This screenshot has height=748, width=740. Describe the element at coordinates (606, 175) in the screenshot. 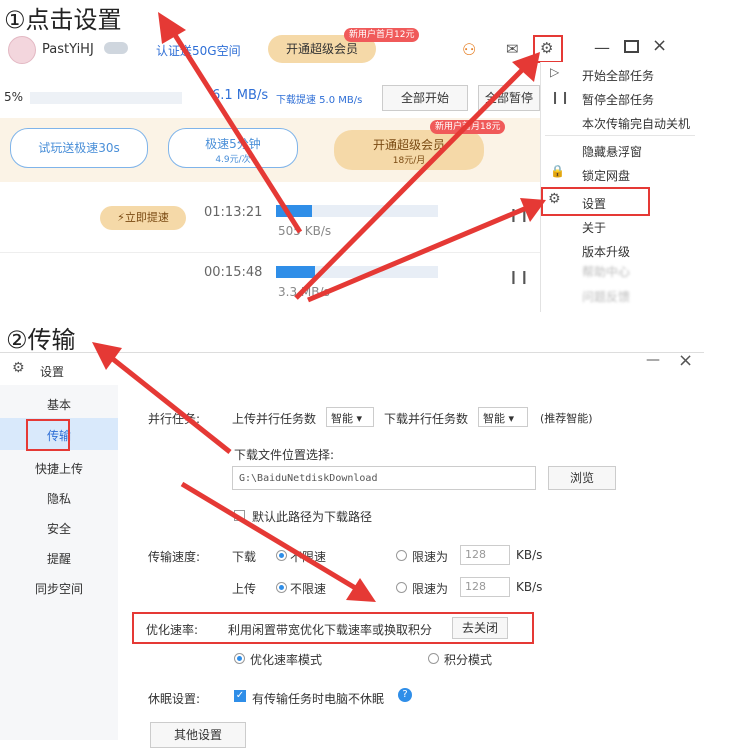

I see `menu-lock-disk: 锁定网盘` at that location.